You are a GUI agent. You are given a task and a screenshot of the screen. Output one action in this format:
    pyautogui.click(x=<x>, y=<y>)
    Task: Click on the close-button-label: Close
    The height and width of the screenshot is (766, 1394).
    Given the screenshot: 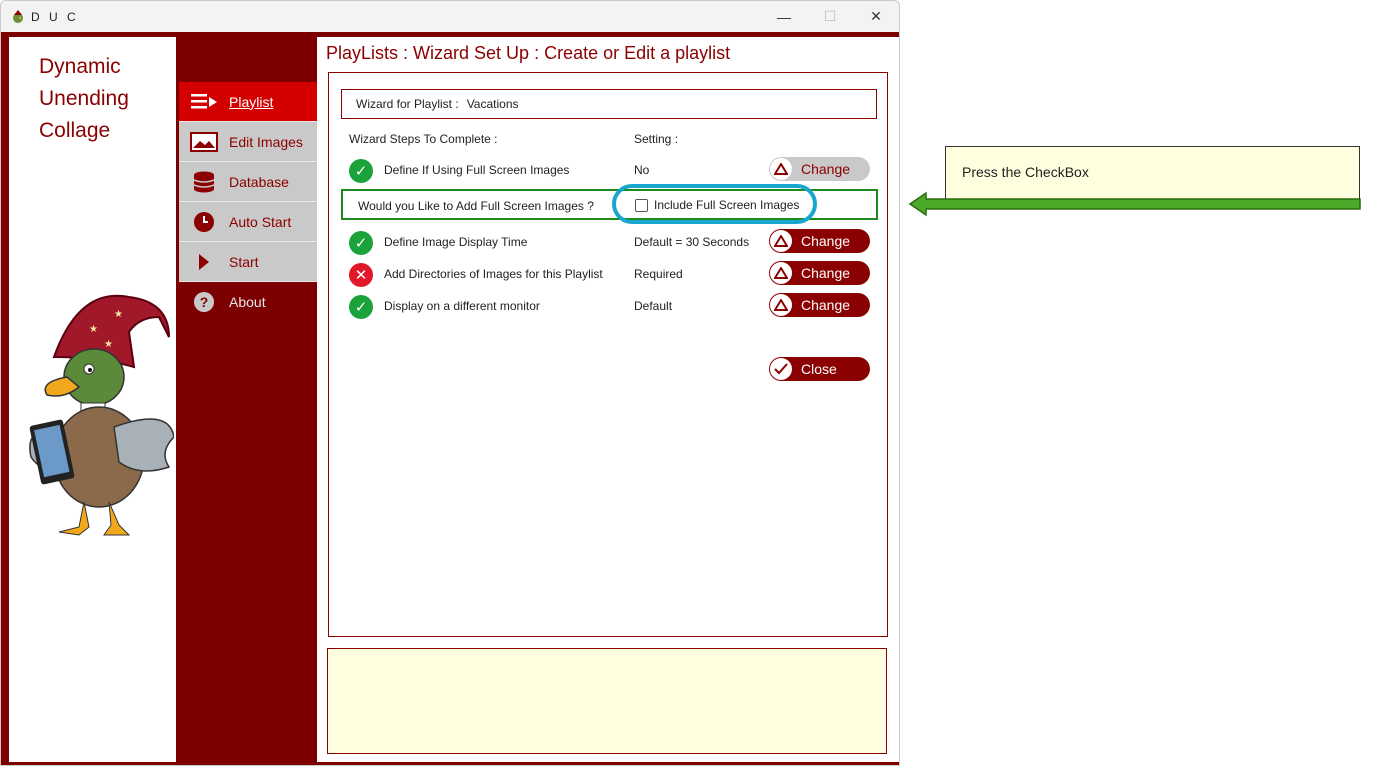 What is the action you would take?
    pyautogui.click(x=819, y=369)
    